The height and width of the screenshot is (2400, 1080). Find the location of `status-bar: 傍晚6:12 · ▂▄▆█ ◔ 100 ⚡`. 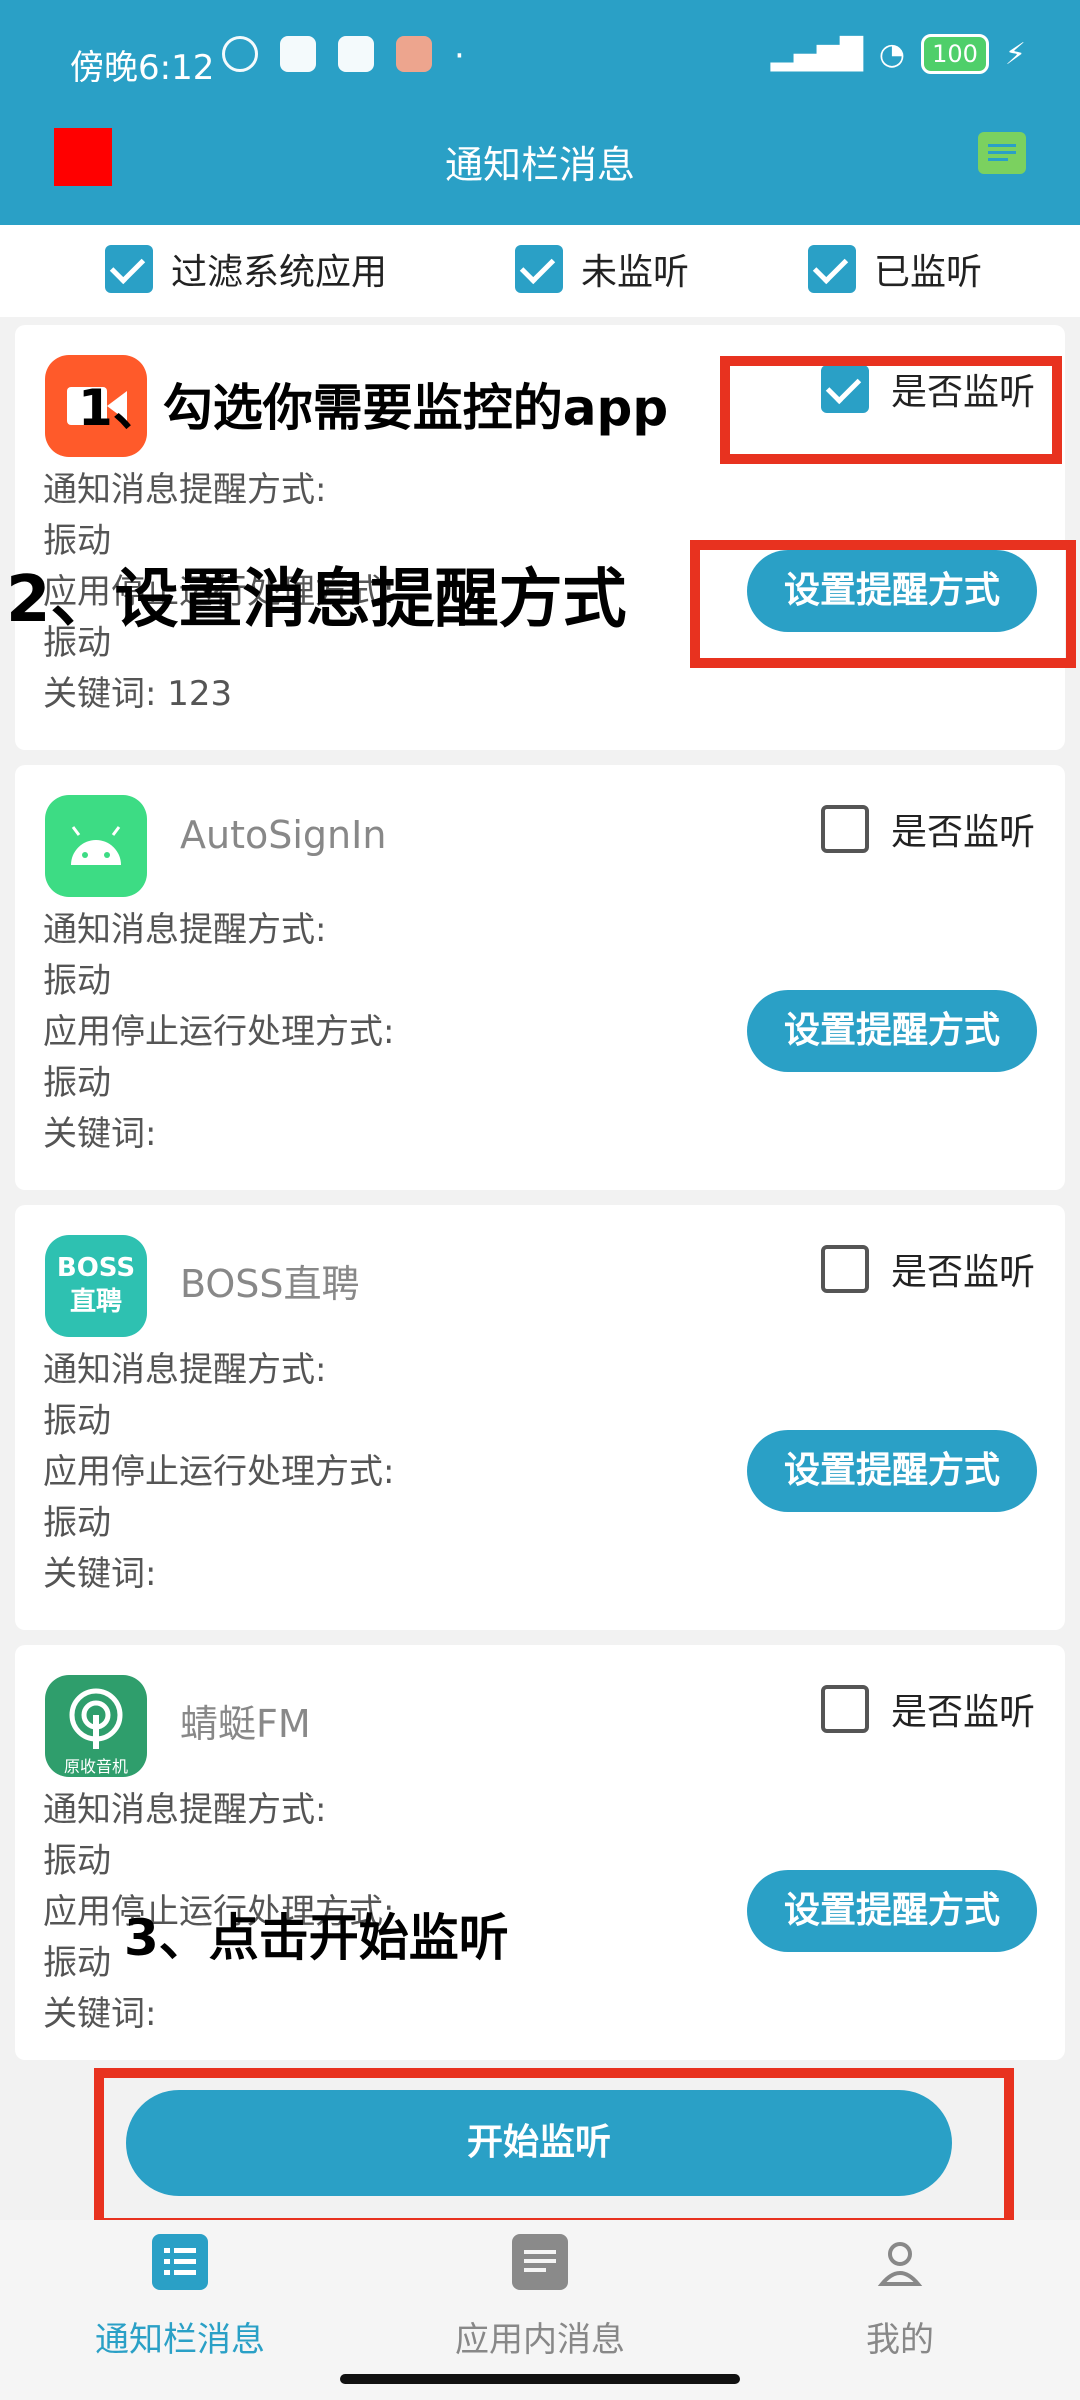

status-bar: 傍晚6:12 · ▂▄▆█ ◔ 100 ⚡ is located at coordinates (540, 60).